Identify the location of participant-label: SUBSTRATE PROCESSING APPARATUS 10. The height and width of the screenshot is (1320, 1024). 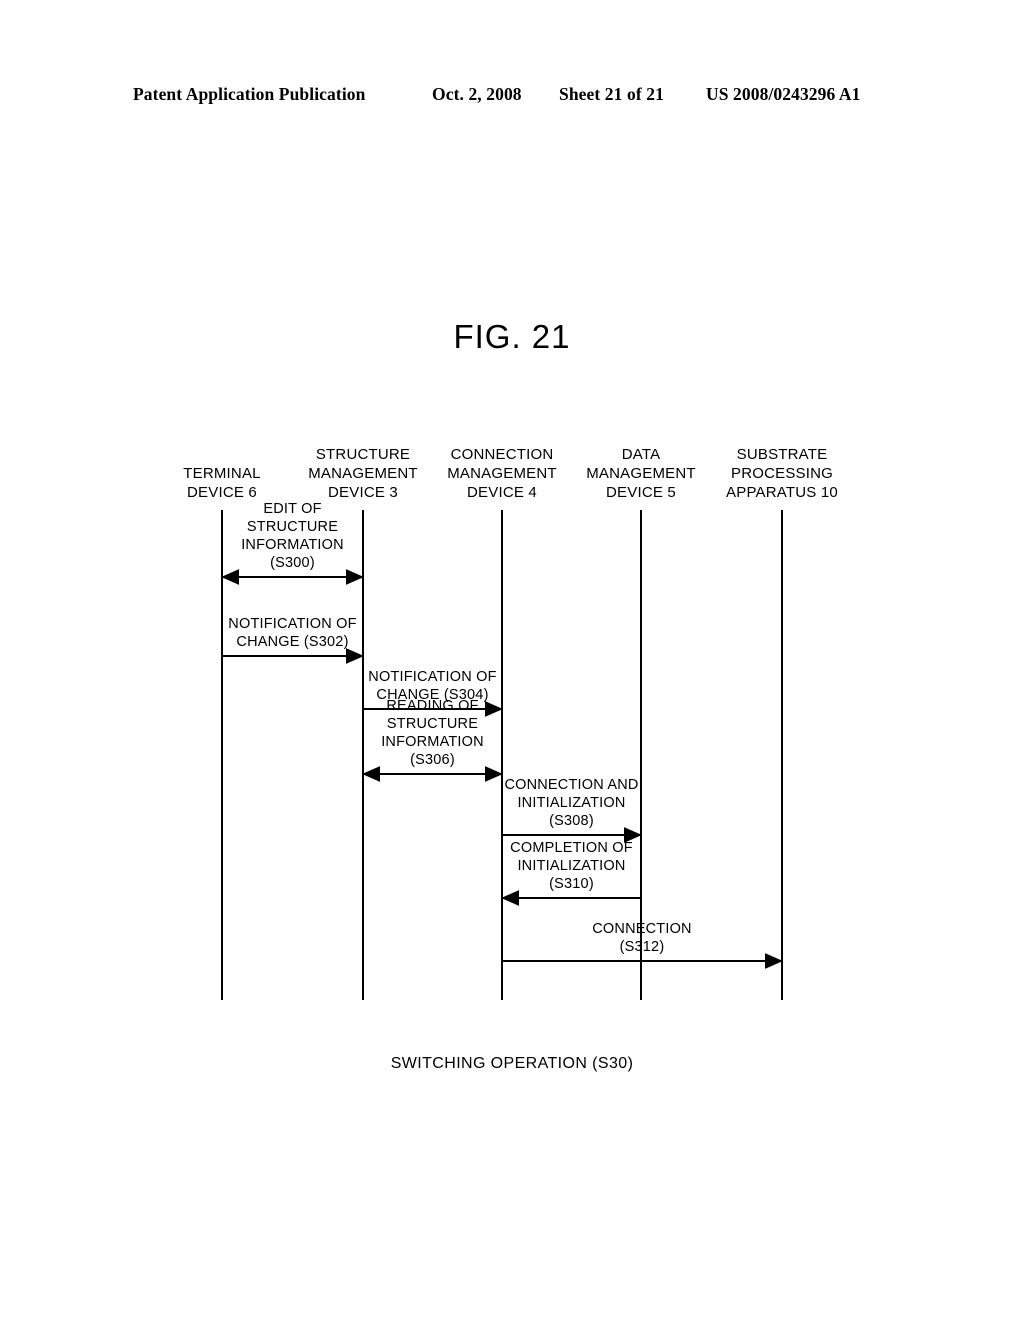
(782, 473).